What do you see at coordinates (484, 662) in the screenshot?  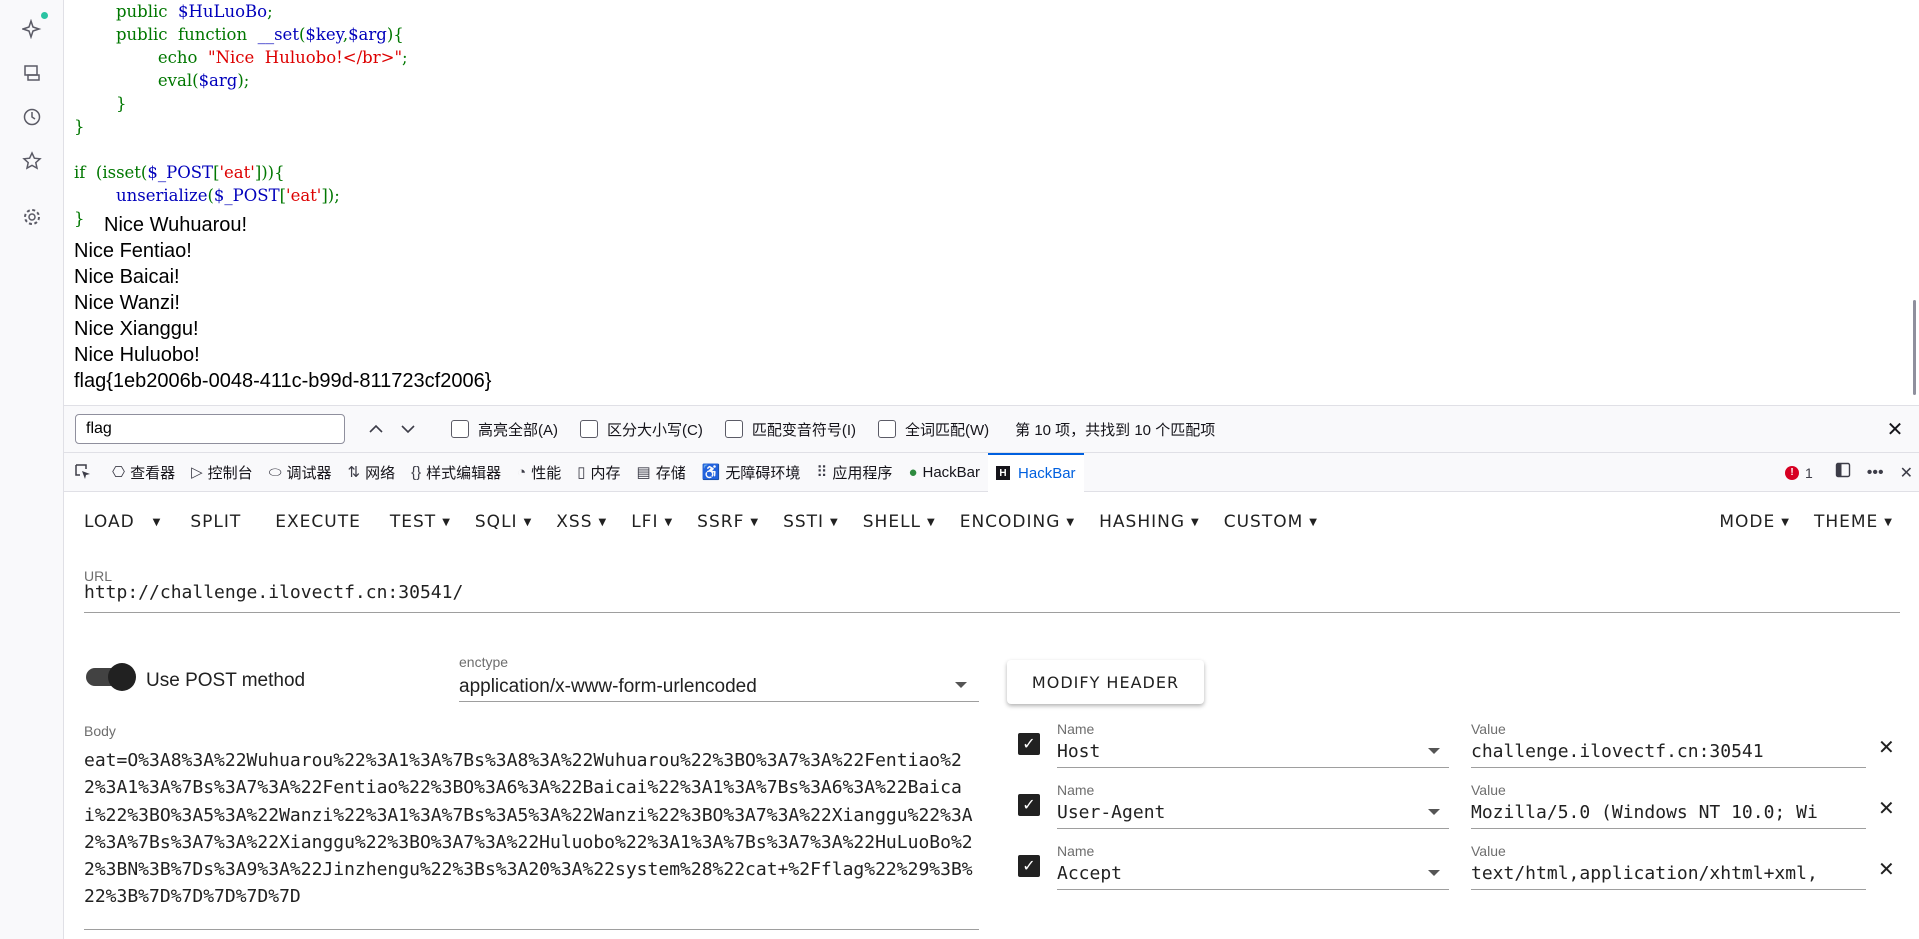 I see `enctype-label: enctype` at bounding box center [484, 662].